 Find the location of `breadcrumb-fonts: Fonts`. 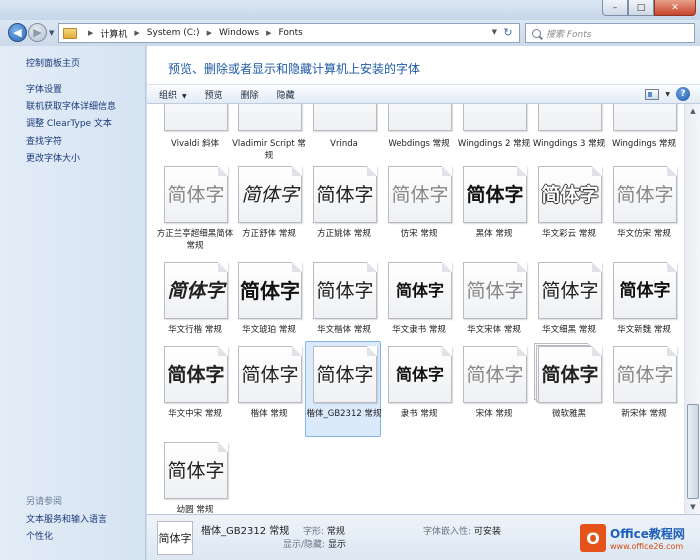

breadcrumb-fonts: Fonts is located at coordinates (291, 33).